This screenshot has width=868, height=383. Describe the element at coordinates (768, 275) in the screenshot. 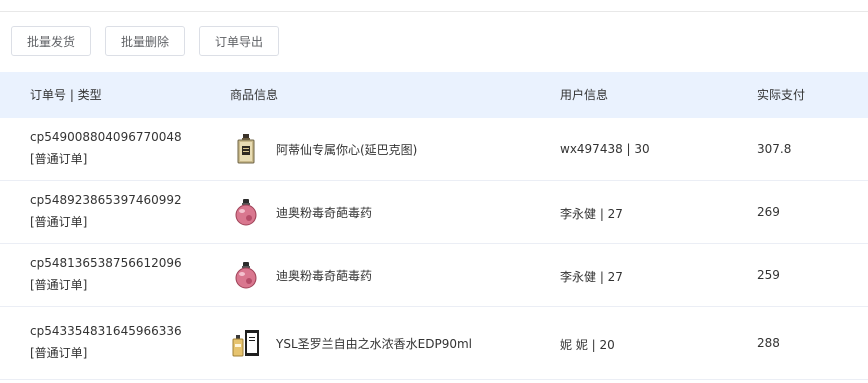

I see `paid-amount: 259` at that location.